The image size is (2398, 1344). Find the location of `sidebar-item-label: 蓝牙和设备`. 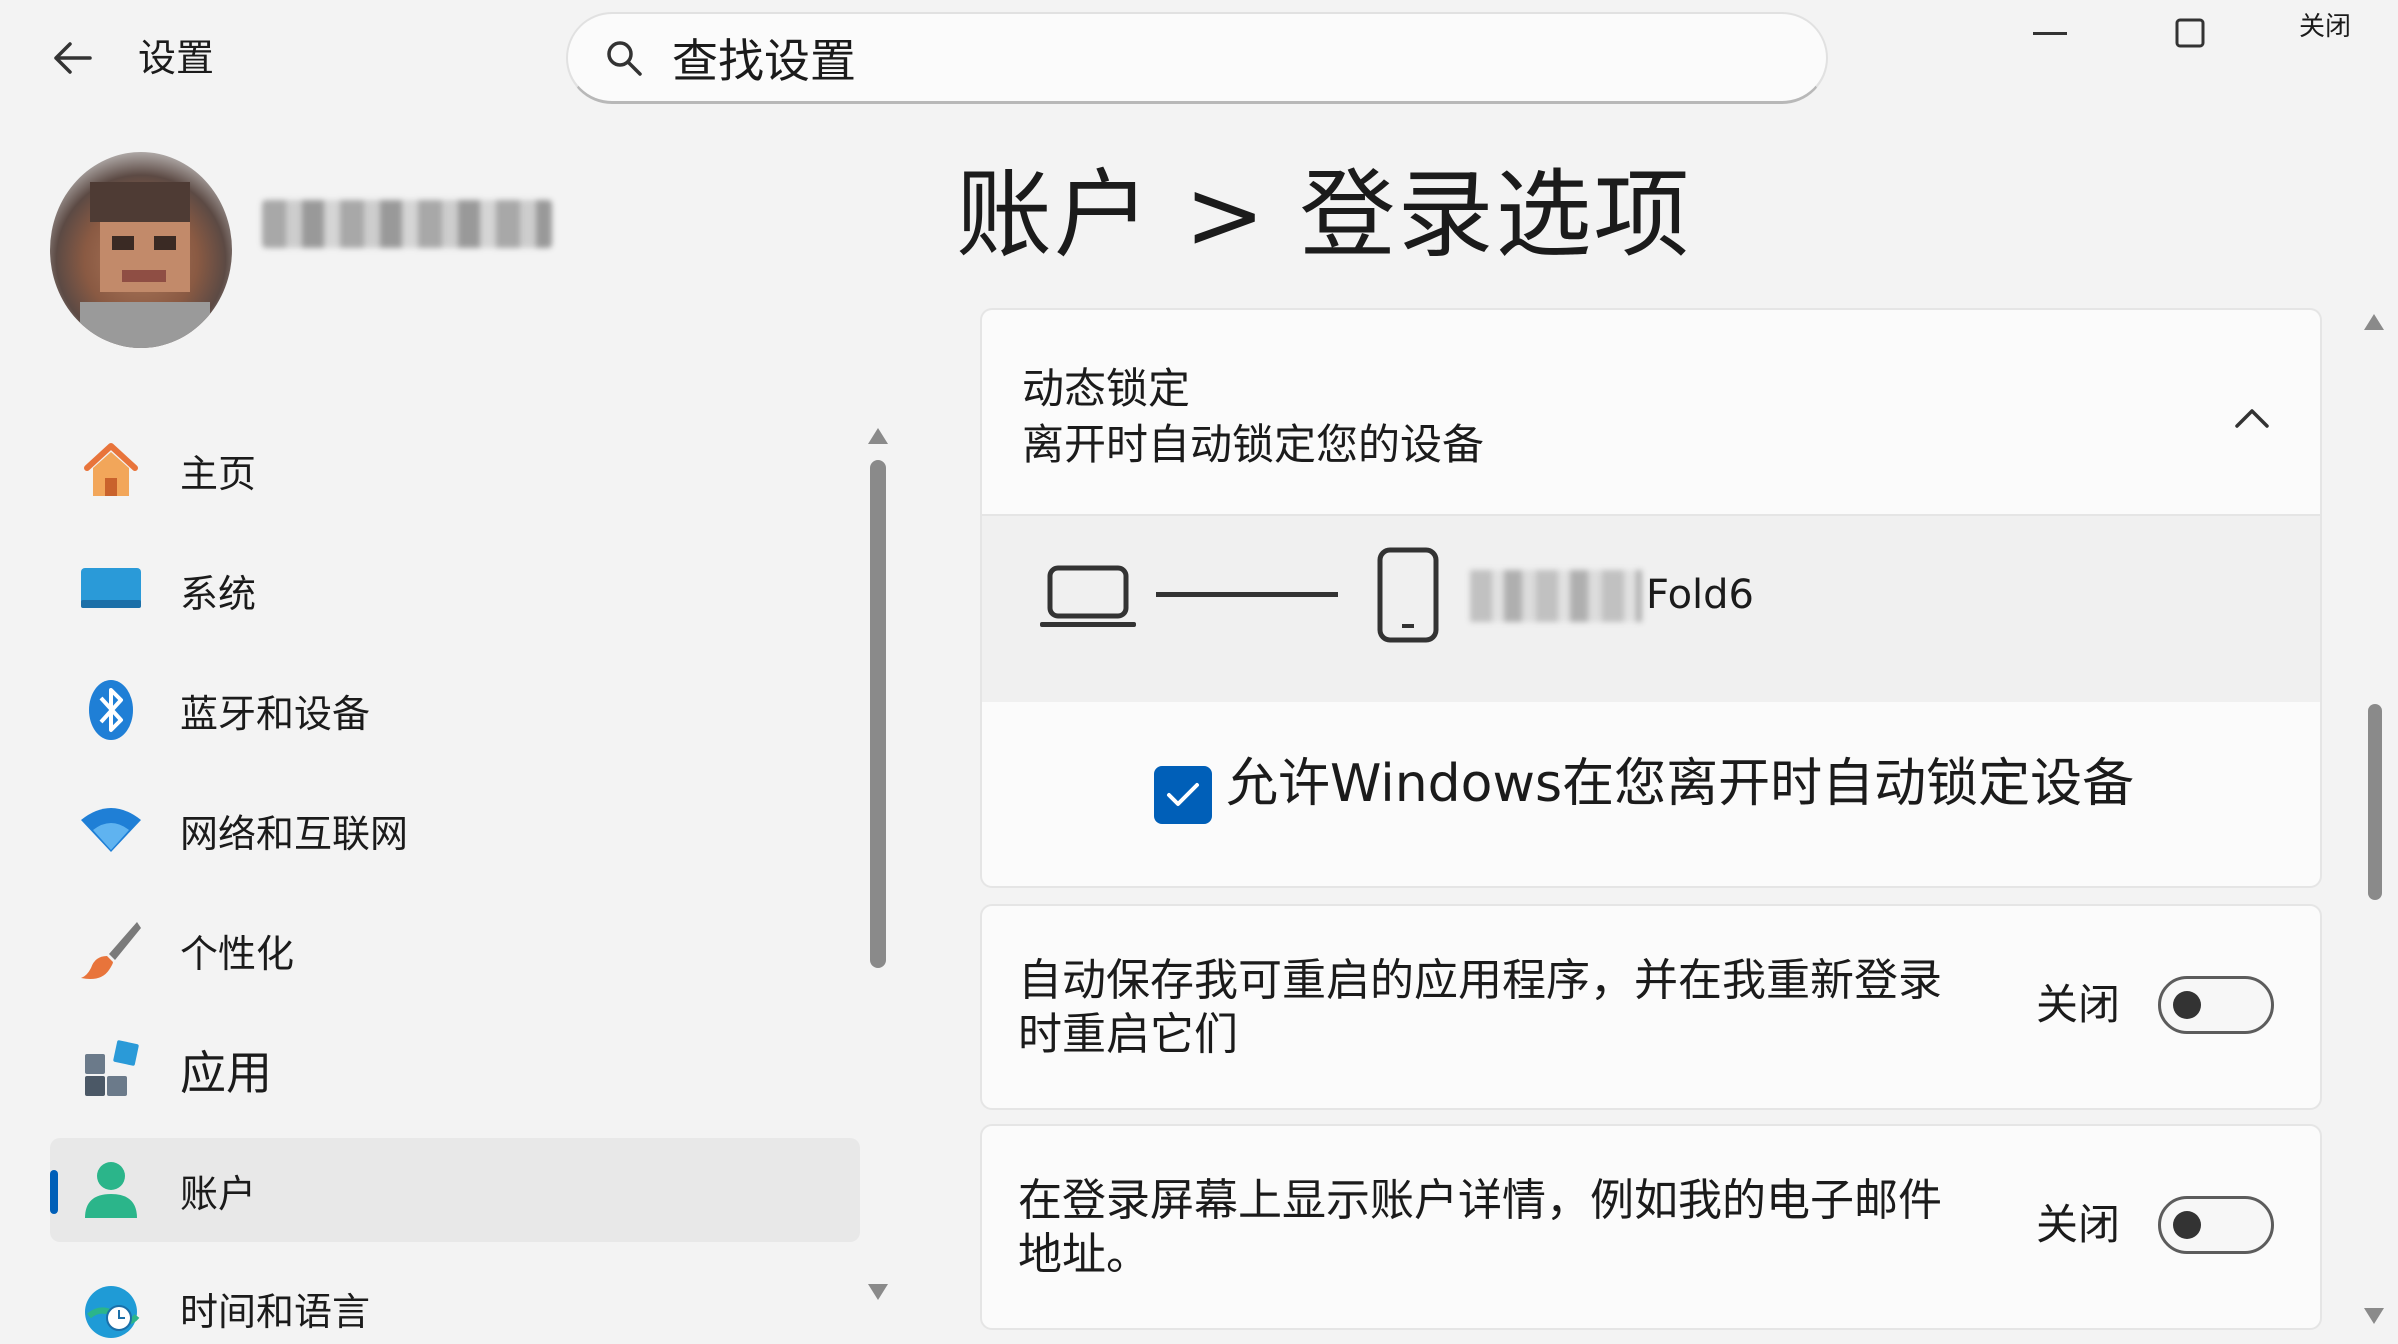

sidebar-item-label: 蓝牙和设备 is located at coordinates (275, 713).